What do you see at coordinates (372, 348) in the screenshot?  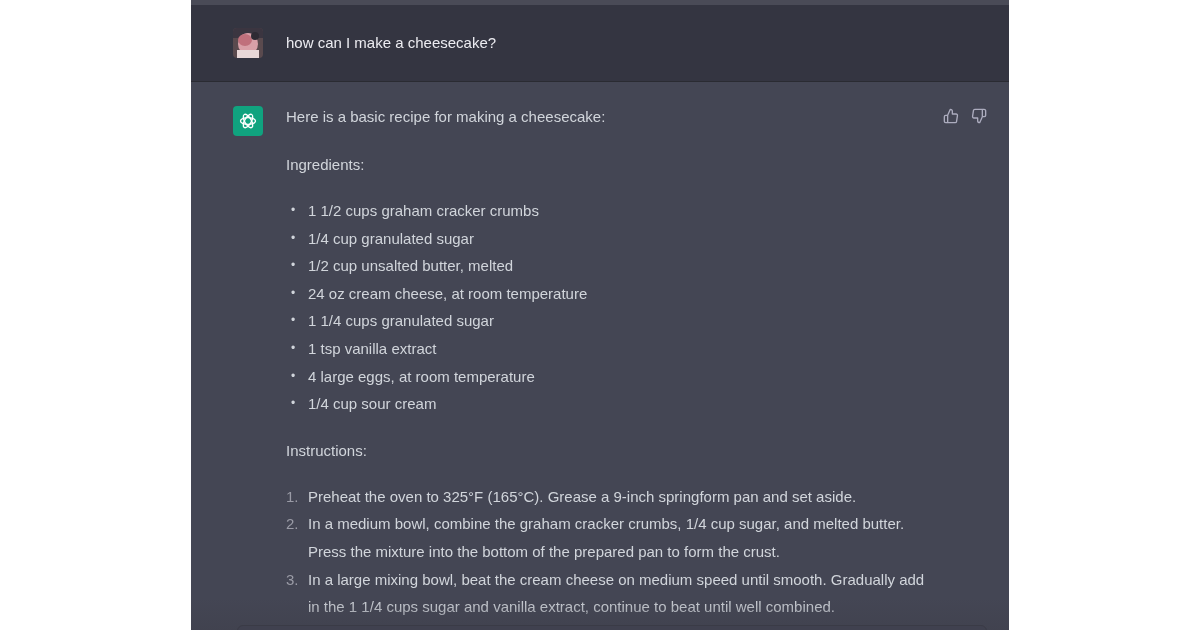 I see `ingredient-text: 1 tsp vanilla extract` at bounding box center [372, 348].